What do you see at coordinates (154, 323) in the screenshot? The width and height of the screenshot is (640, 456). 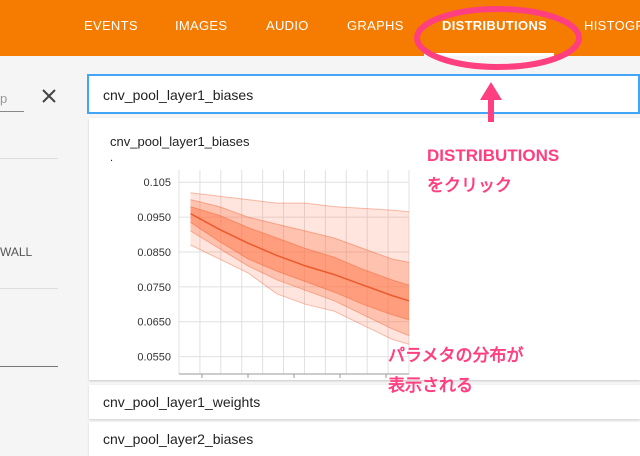 I see `y-tick-label: 0.0650` at bounding box center [154, 323].